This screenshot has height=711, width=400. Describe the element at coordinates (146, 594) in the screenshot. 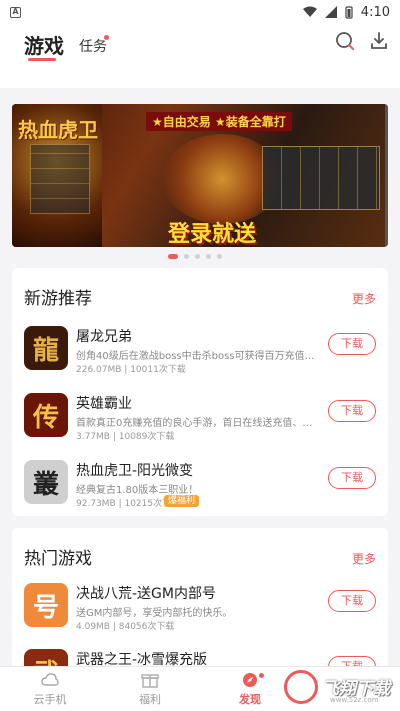

I see `game-name: 决战八荒-送GM内部号` at that location.